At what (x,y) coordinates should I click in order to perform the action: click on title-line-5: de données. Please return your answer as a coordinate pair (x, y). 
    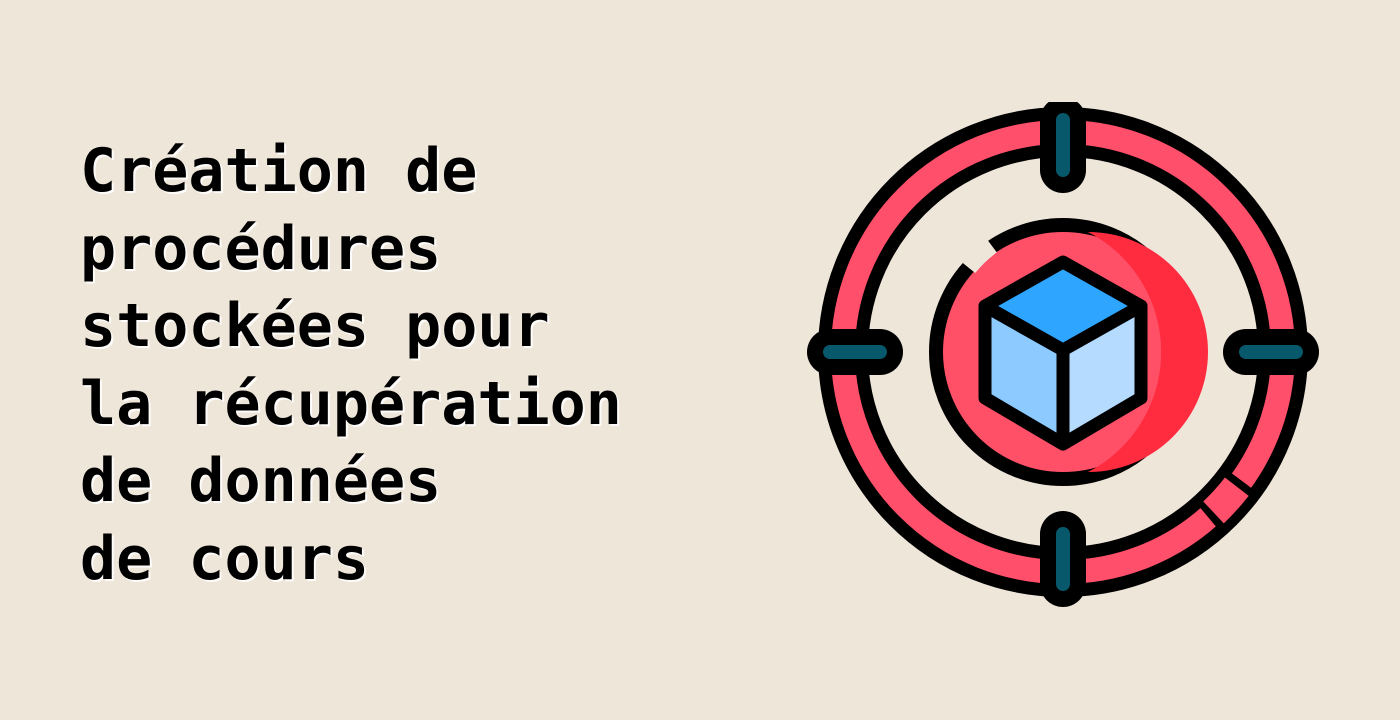
    Looking at the image, I should click on (261, 481).